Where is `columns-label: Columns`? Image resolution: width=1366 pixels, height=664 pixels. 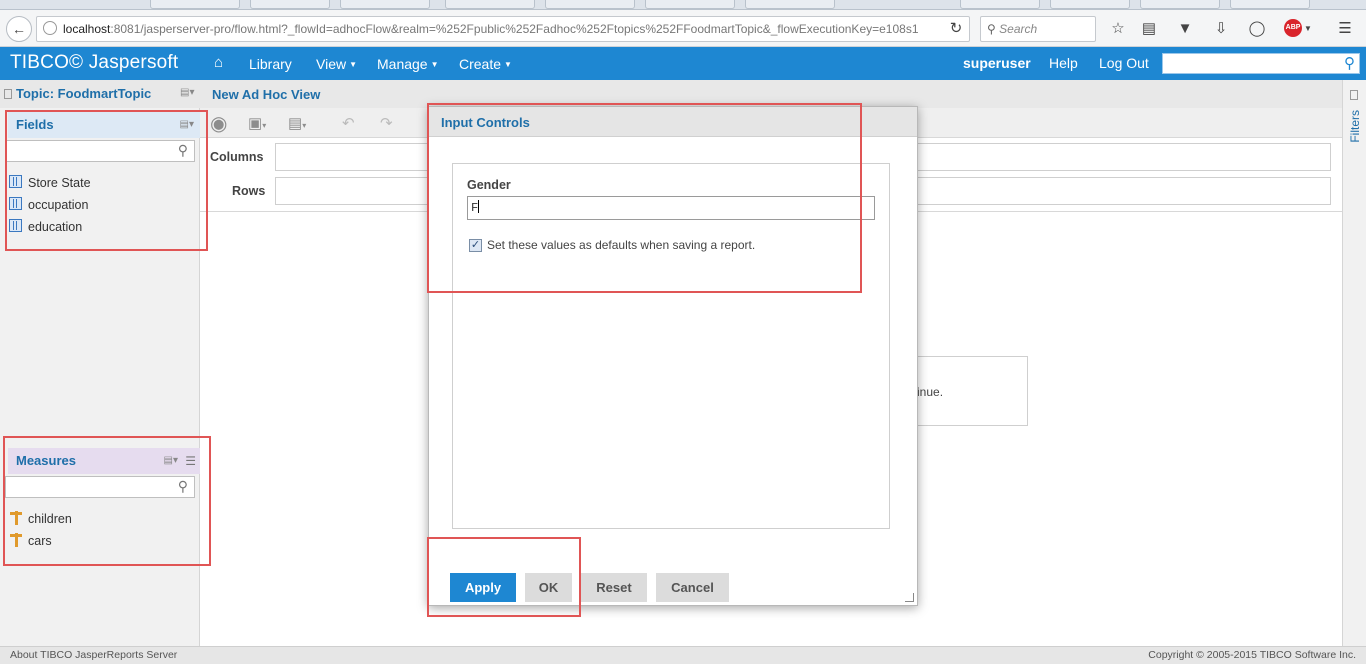 columns-label: Columns is located at coordinates (237, 157).